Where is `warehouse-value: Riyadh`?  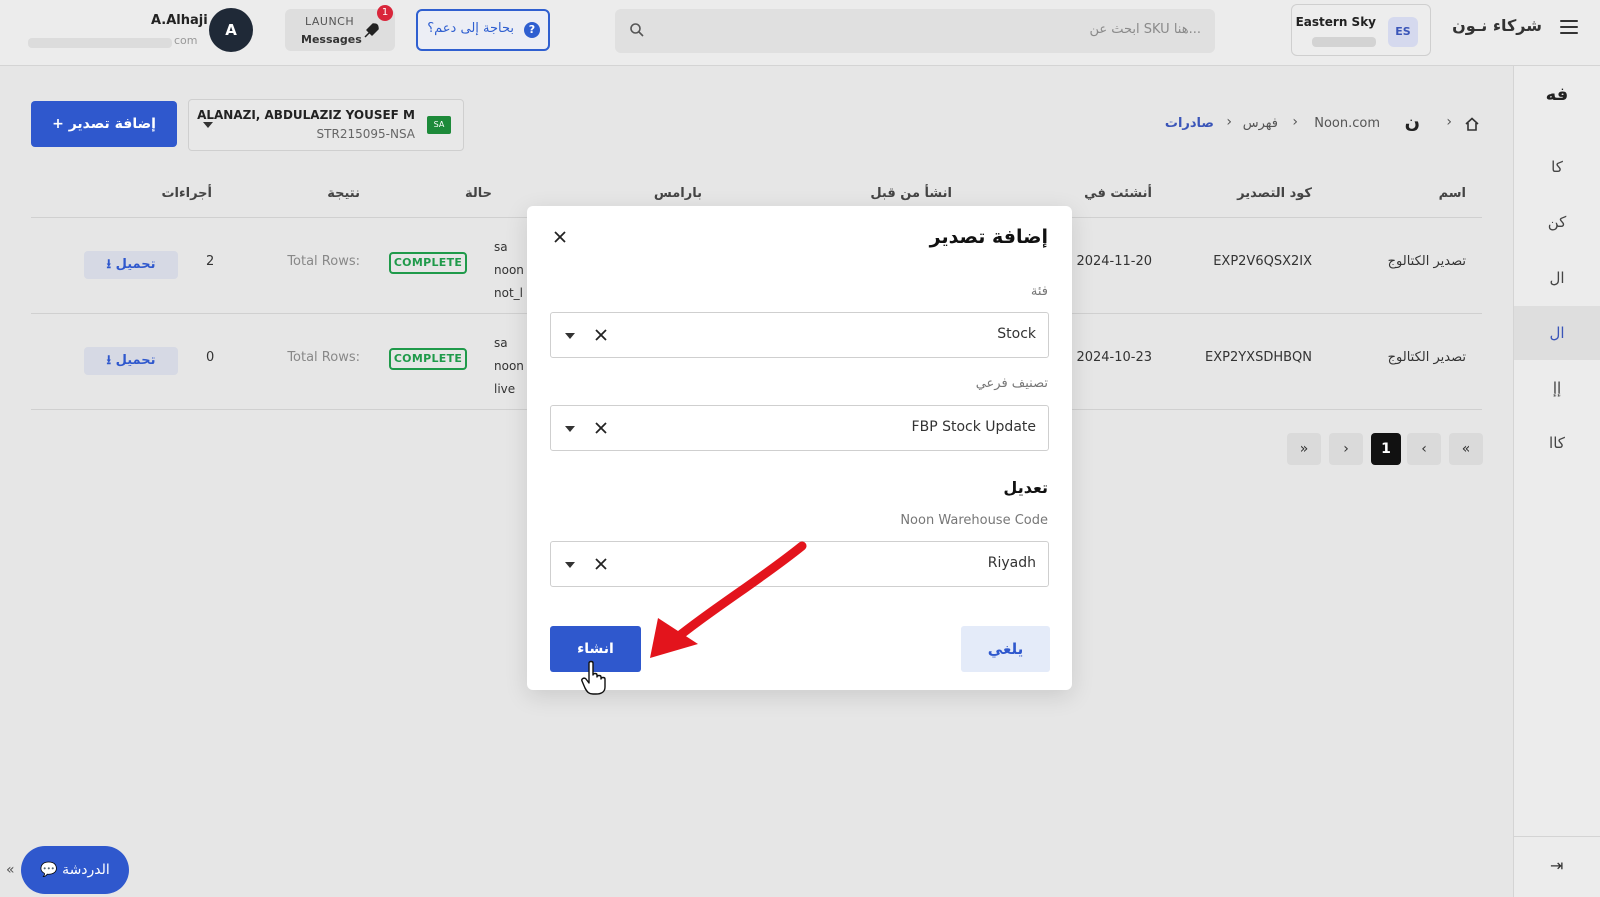 warehouse-value: Riyadh is located at coordinates (1011, 563).